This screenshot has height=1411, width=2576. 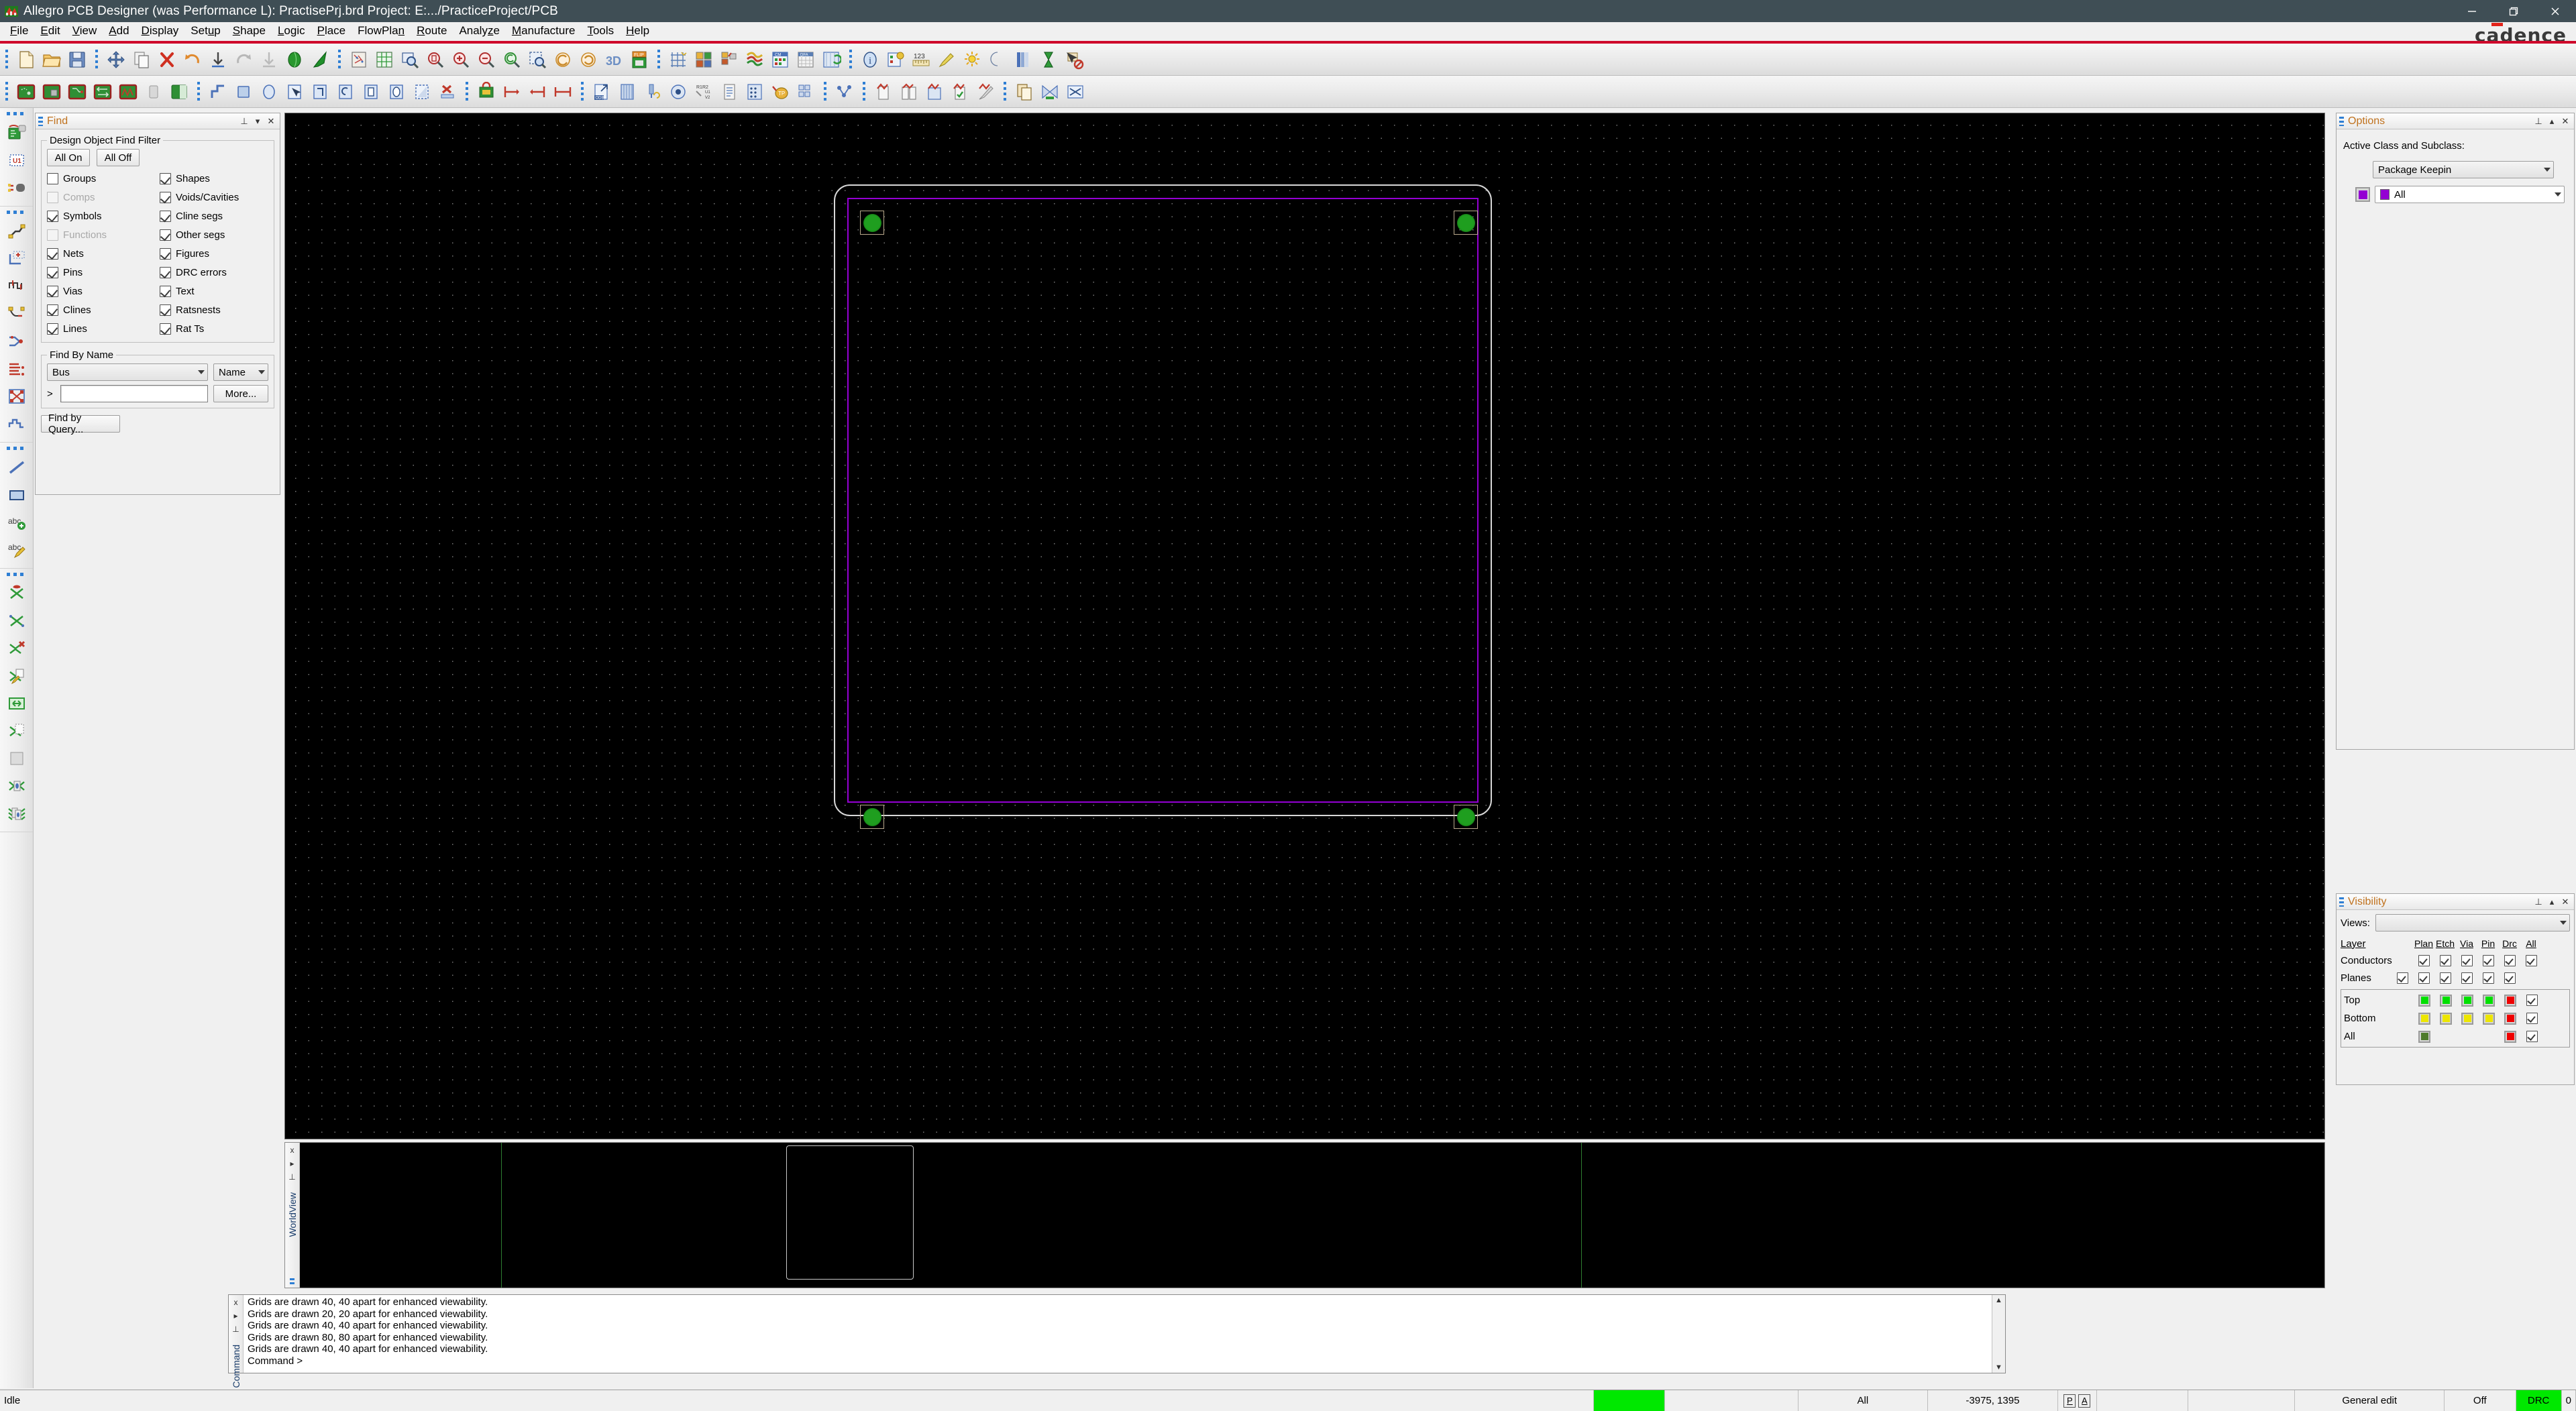 What do you see at coordinates (972, 59) in the screenshot?
I see `show-rats-icon` at bounding box center [972, 59].